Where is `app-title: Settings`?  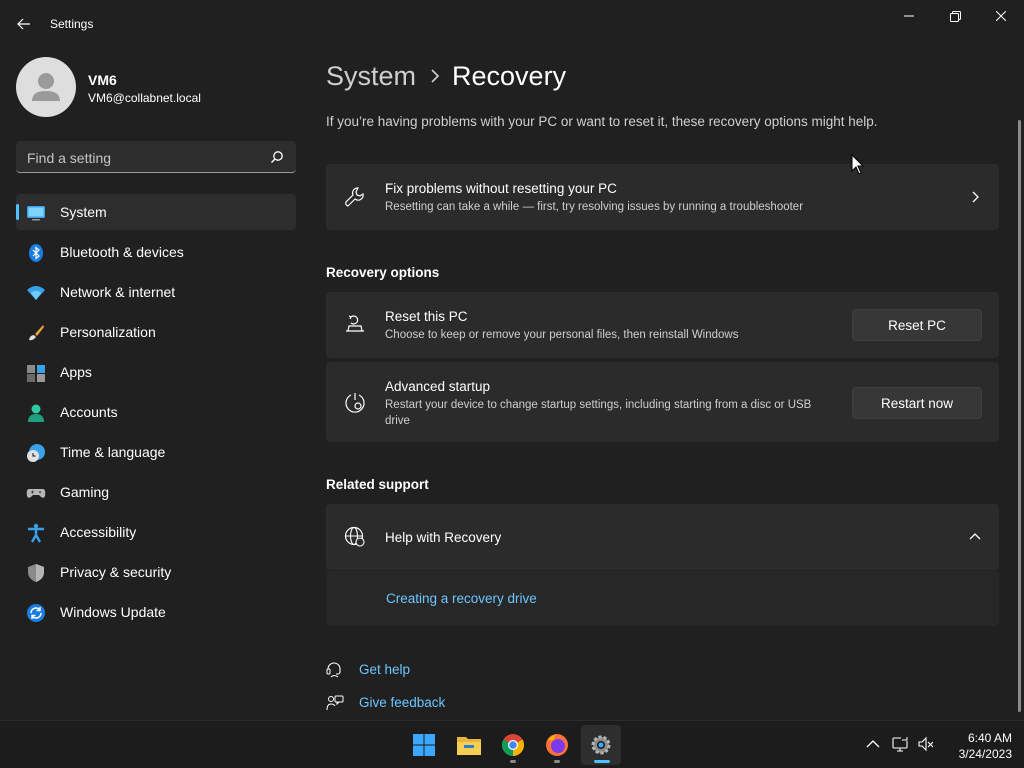 app-title: Settings is located at coordinates (72, 24).